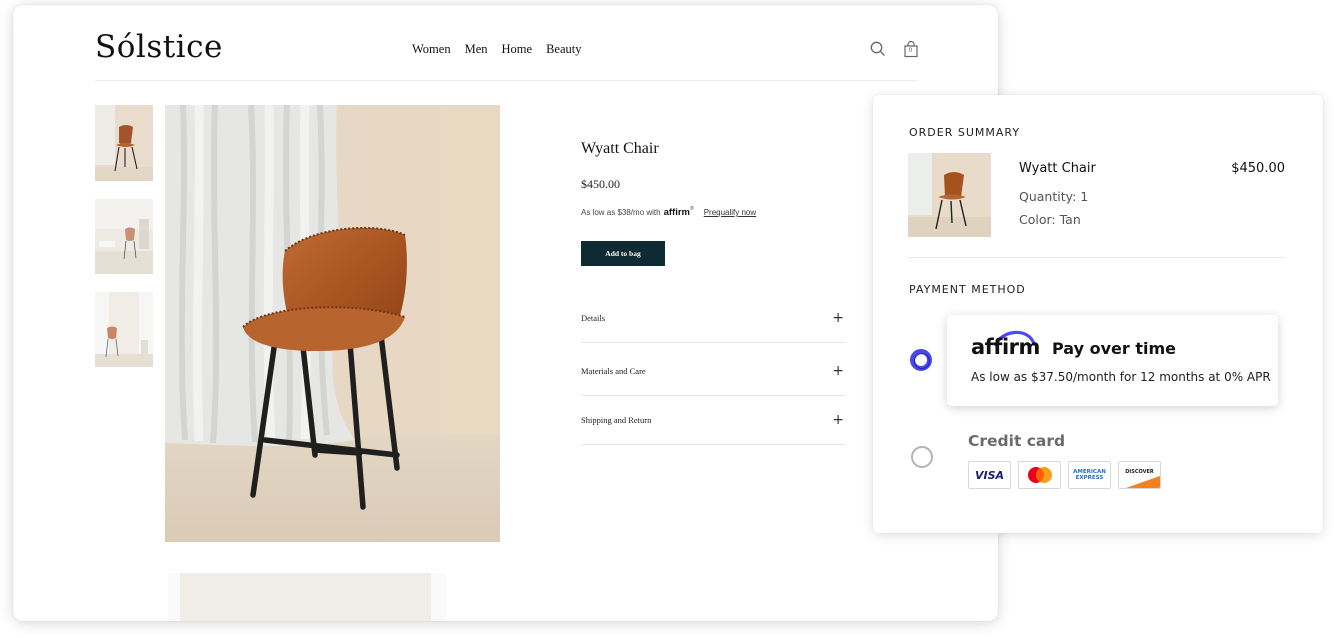  Describe the element at coordinates (431, 49) in the screenshot. I see `nav-item-women: Women` at that location.